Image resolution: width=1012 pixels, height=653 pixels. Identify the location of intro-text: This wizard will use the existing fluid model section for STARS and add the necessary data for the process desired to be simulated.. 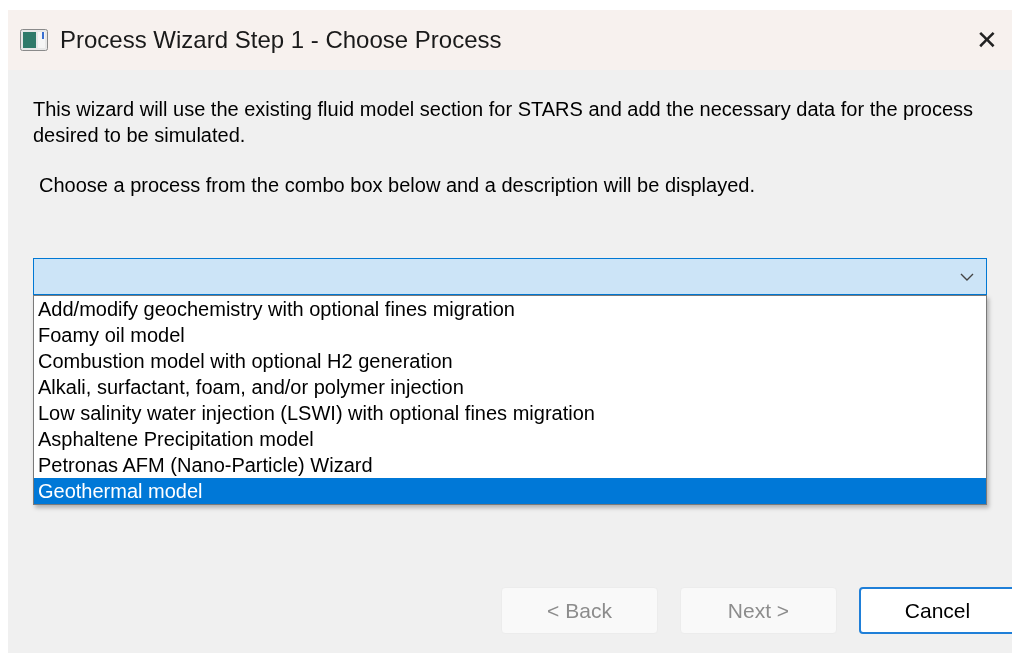
(504, 122).